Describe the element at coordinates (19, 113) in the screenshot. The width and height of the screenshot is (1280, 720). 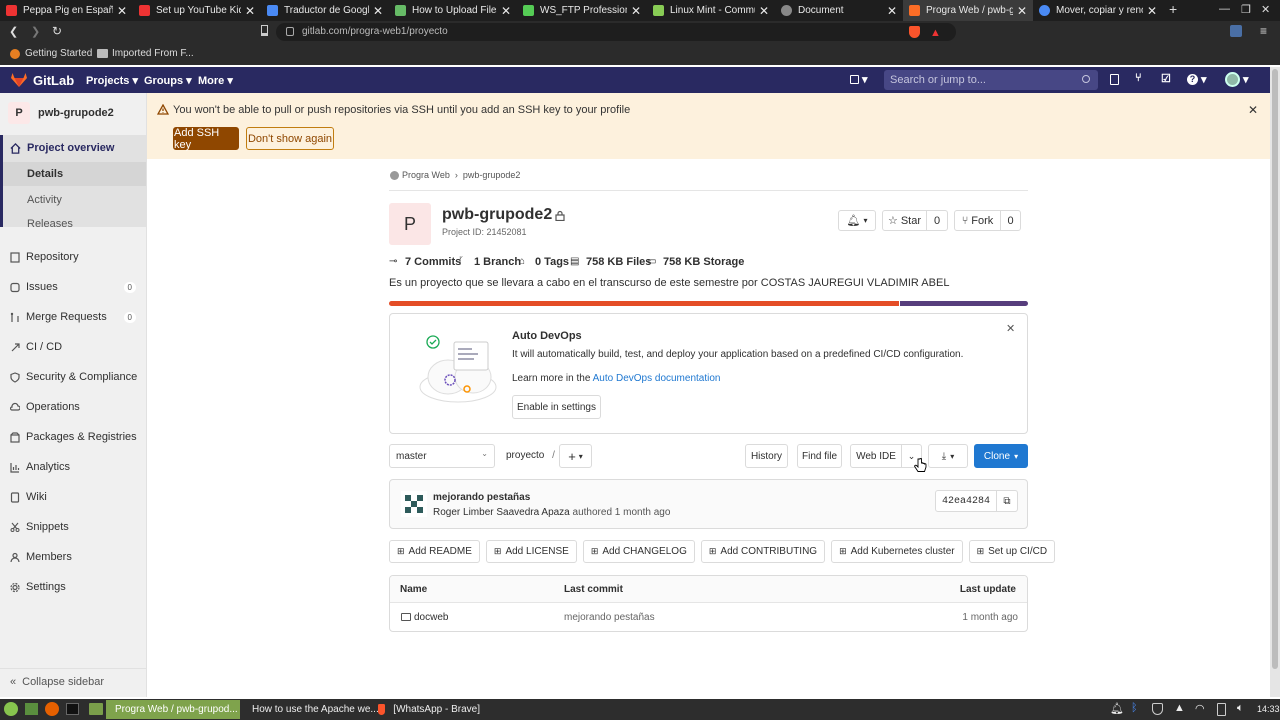
I see `project-avatar: P` at that location.